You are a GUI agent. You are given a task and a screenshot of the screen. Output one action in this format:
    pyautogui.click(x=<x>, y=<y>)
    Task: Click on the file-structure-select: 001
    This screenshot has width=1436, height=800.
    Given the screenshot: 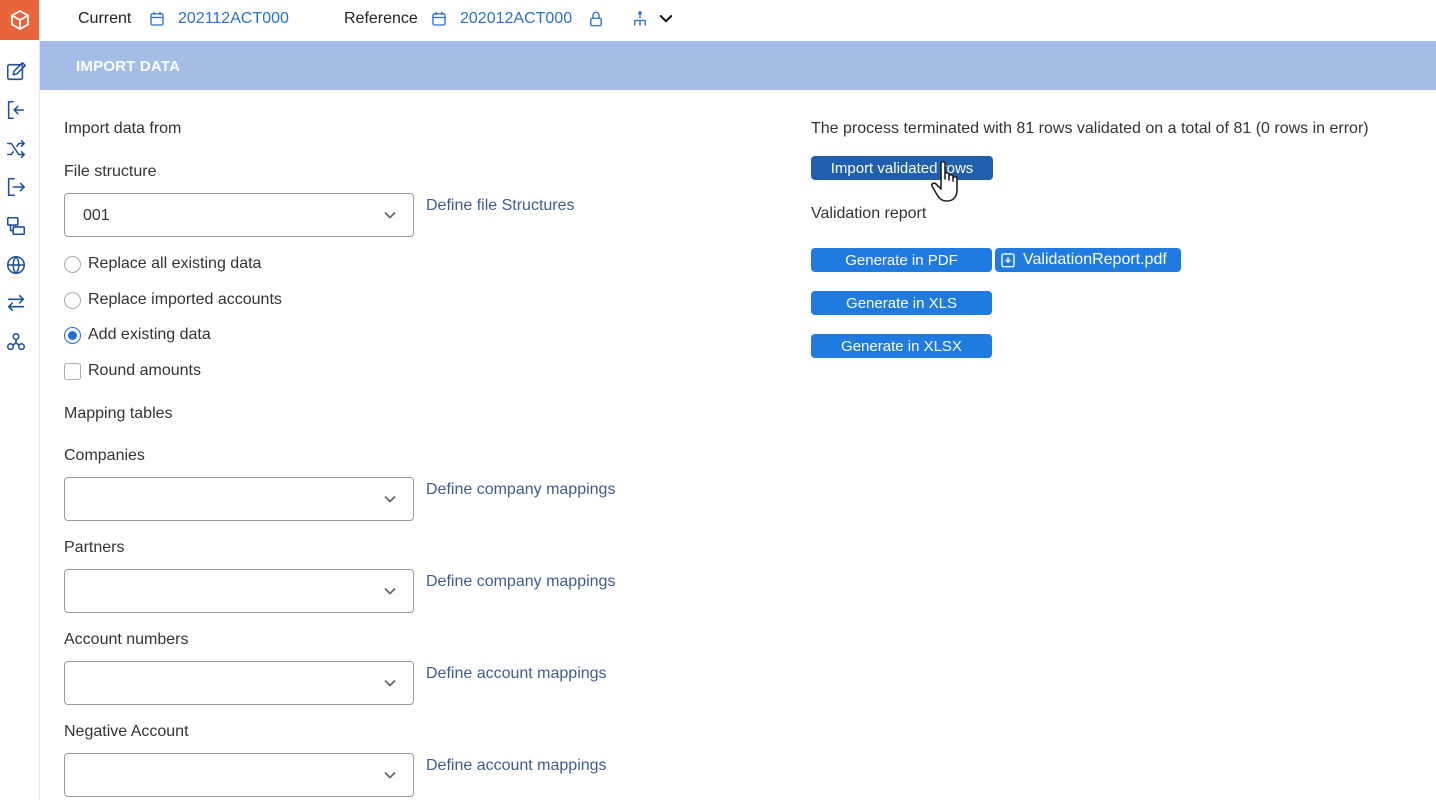 What is the action you would take?
    pyautogui.click(x=239, y=215)
    